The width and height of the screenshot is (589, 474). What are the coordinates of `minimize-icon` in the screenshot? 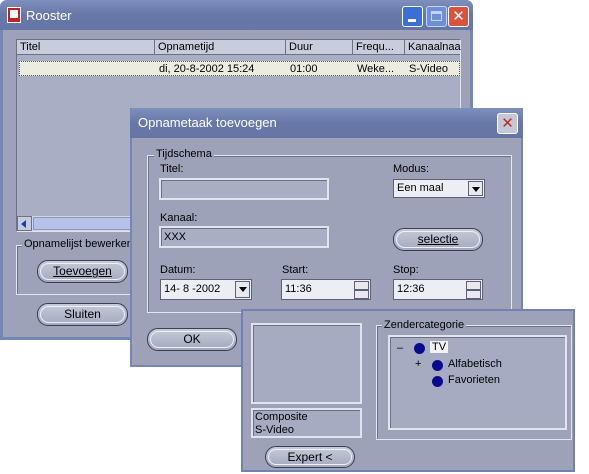 It's located at (412, 20).